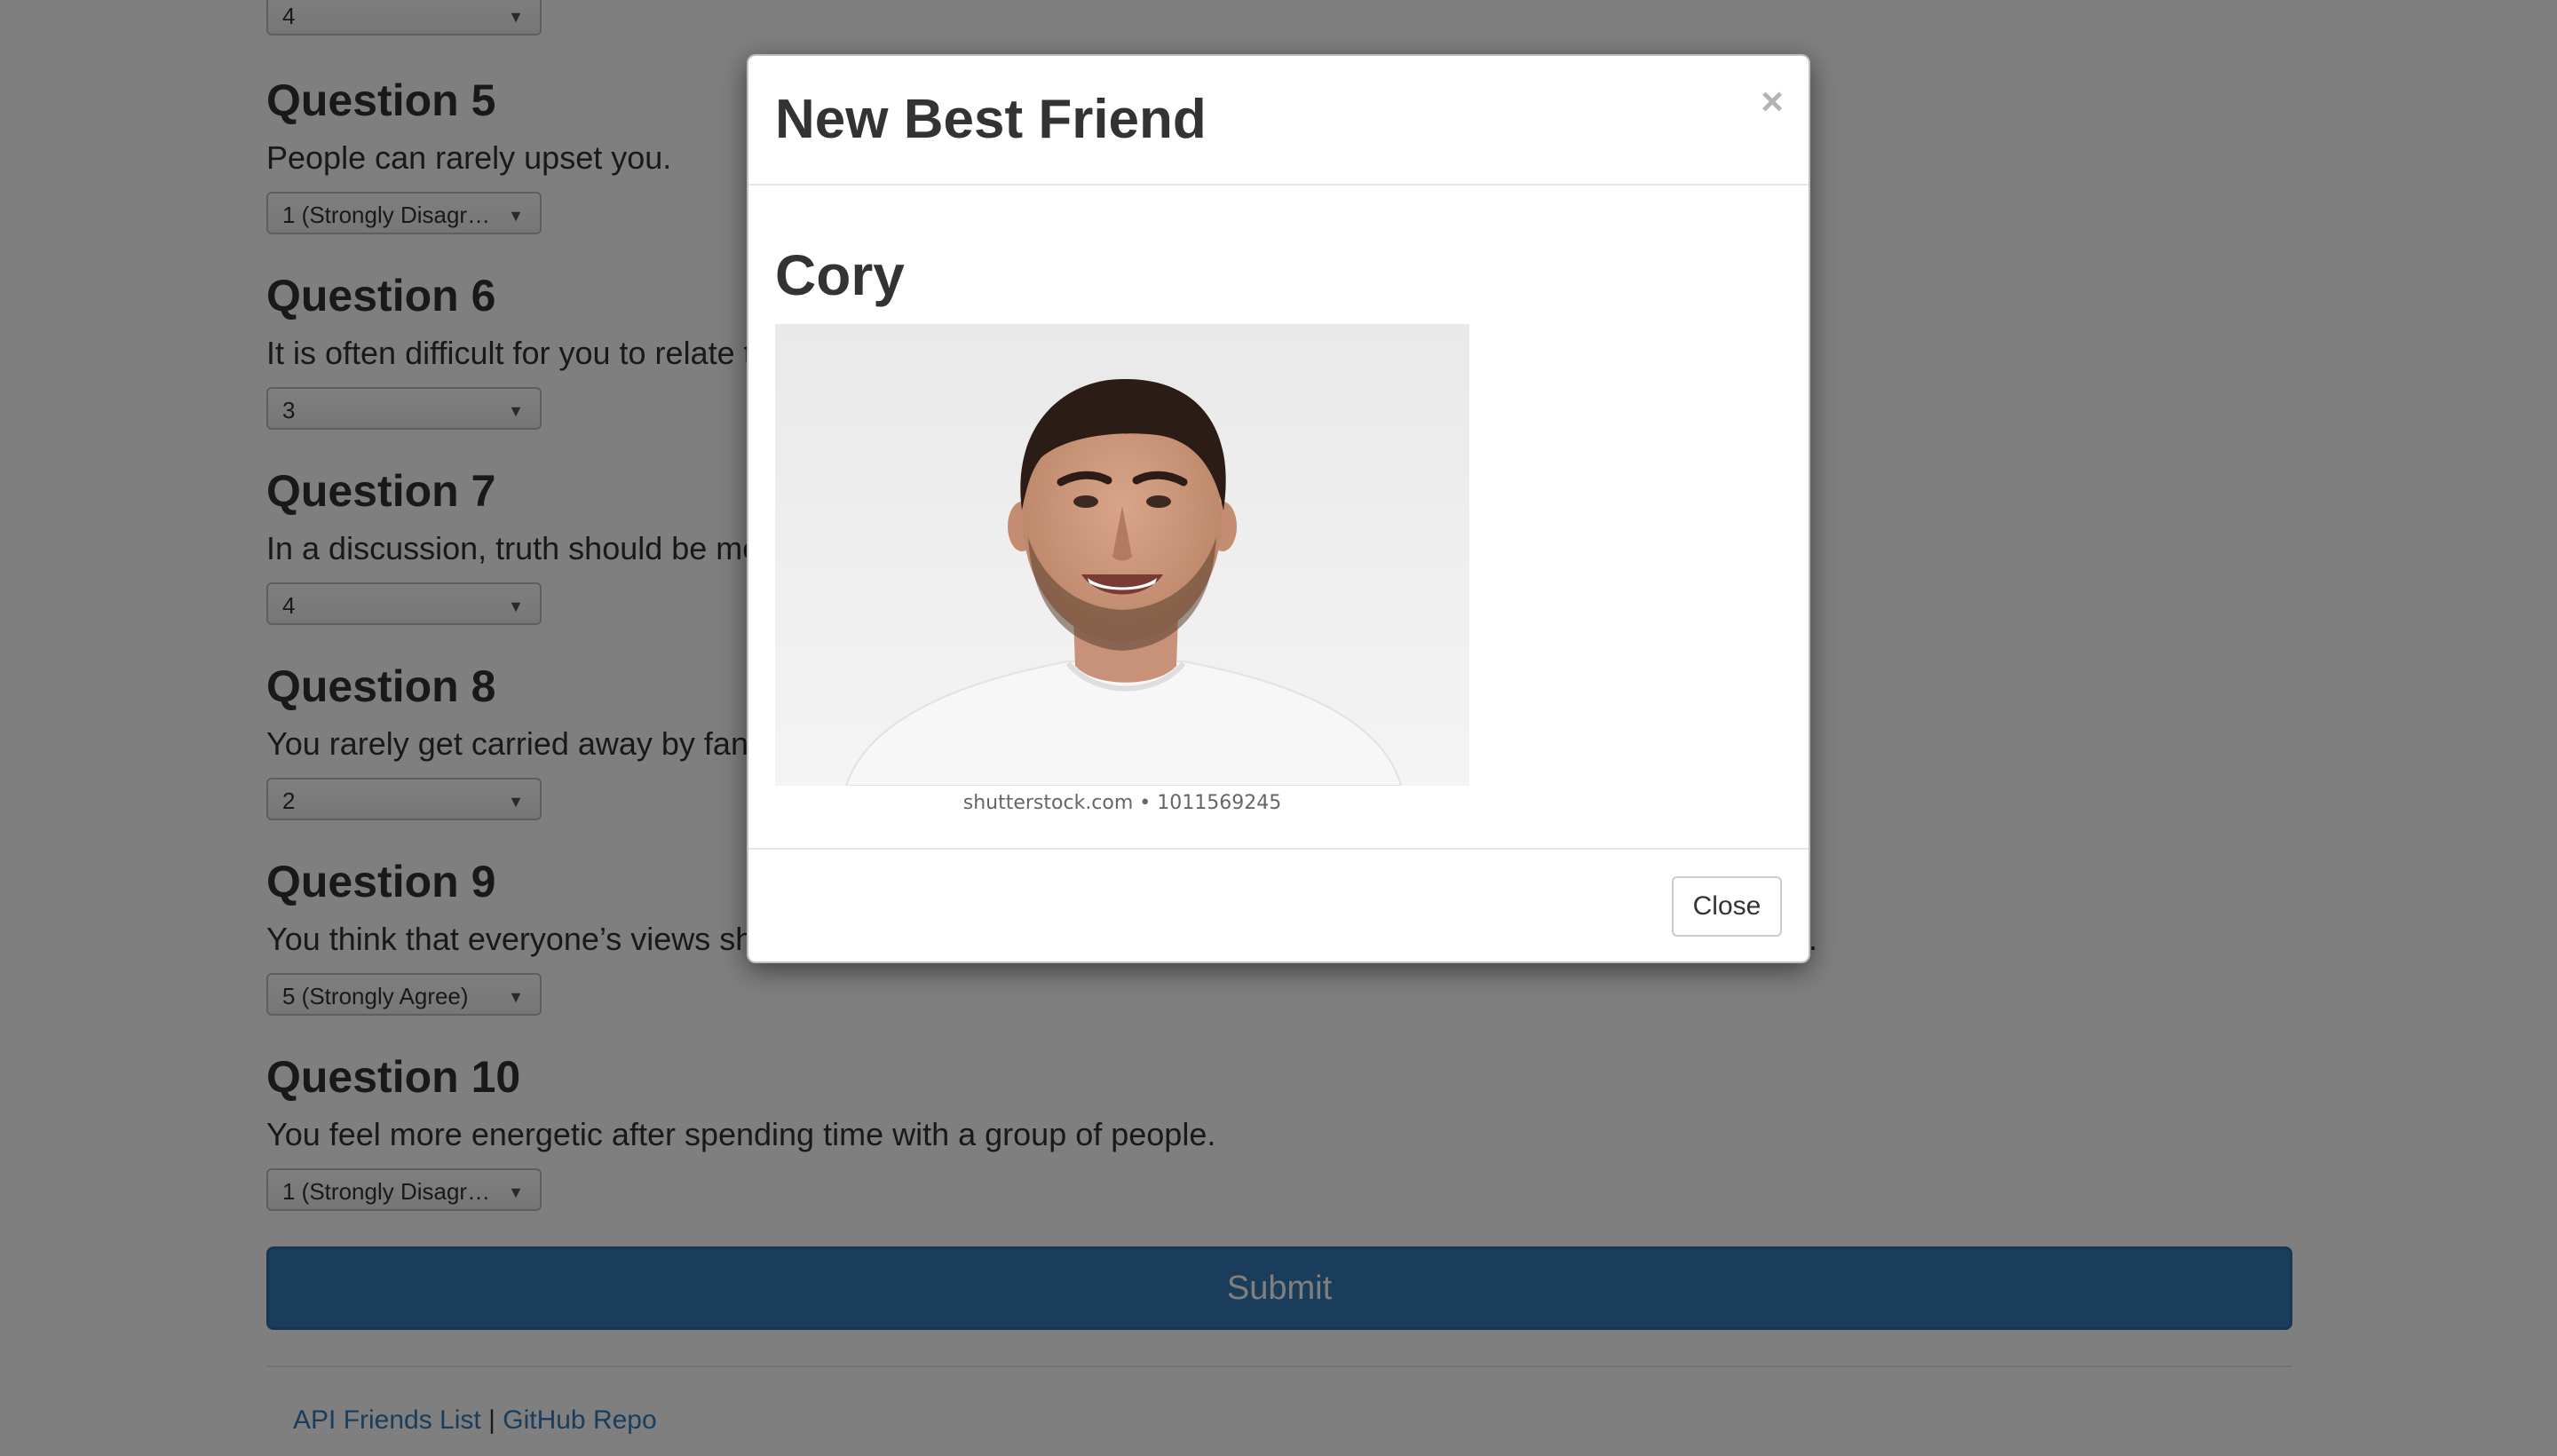 The width and height of the screenshot is (2557, 1456). Describe the element at coordinates (1727, 906) in the screenshot. I see `close-button: Close` at that location.